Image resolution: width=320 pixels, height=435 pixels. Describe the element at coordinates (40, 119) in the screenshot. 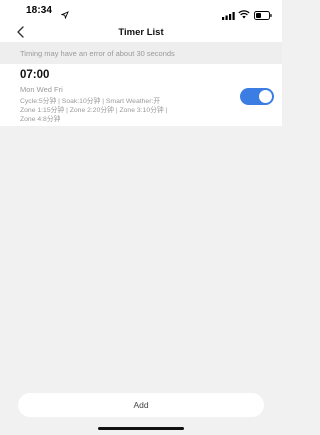

I see `timer-detail-line: Zone 4:8分钟` at that location.